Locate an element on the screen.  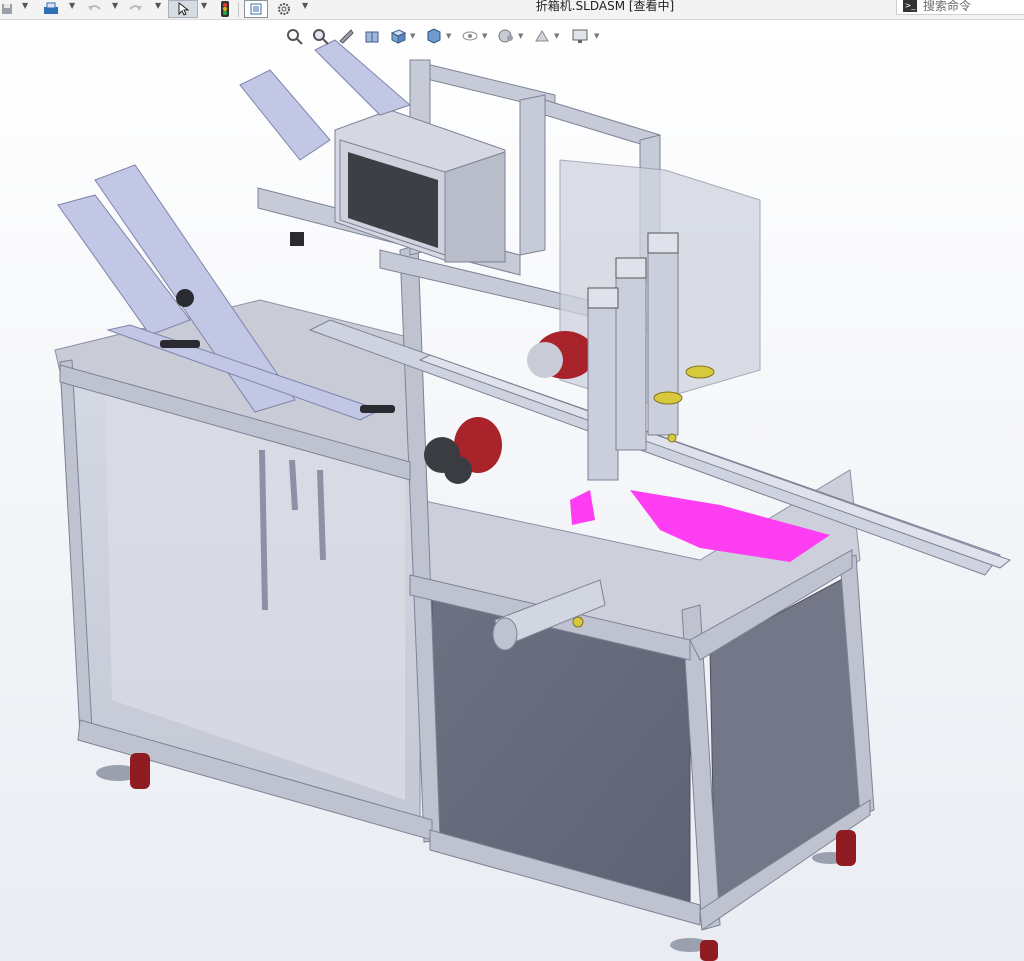
edit-appearance-icon is located at coordinates (506, 36).